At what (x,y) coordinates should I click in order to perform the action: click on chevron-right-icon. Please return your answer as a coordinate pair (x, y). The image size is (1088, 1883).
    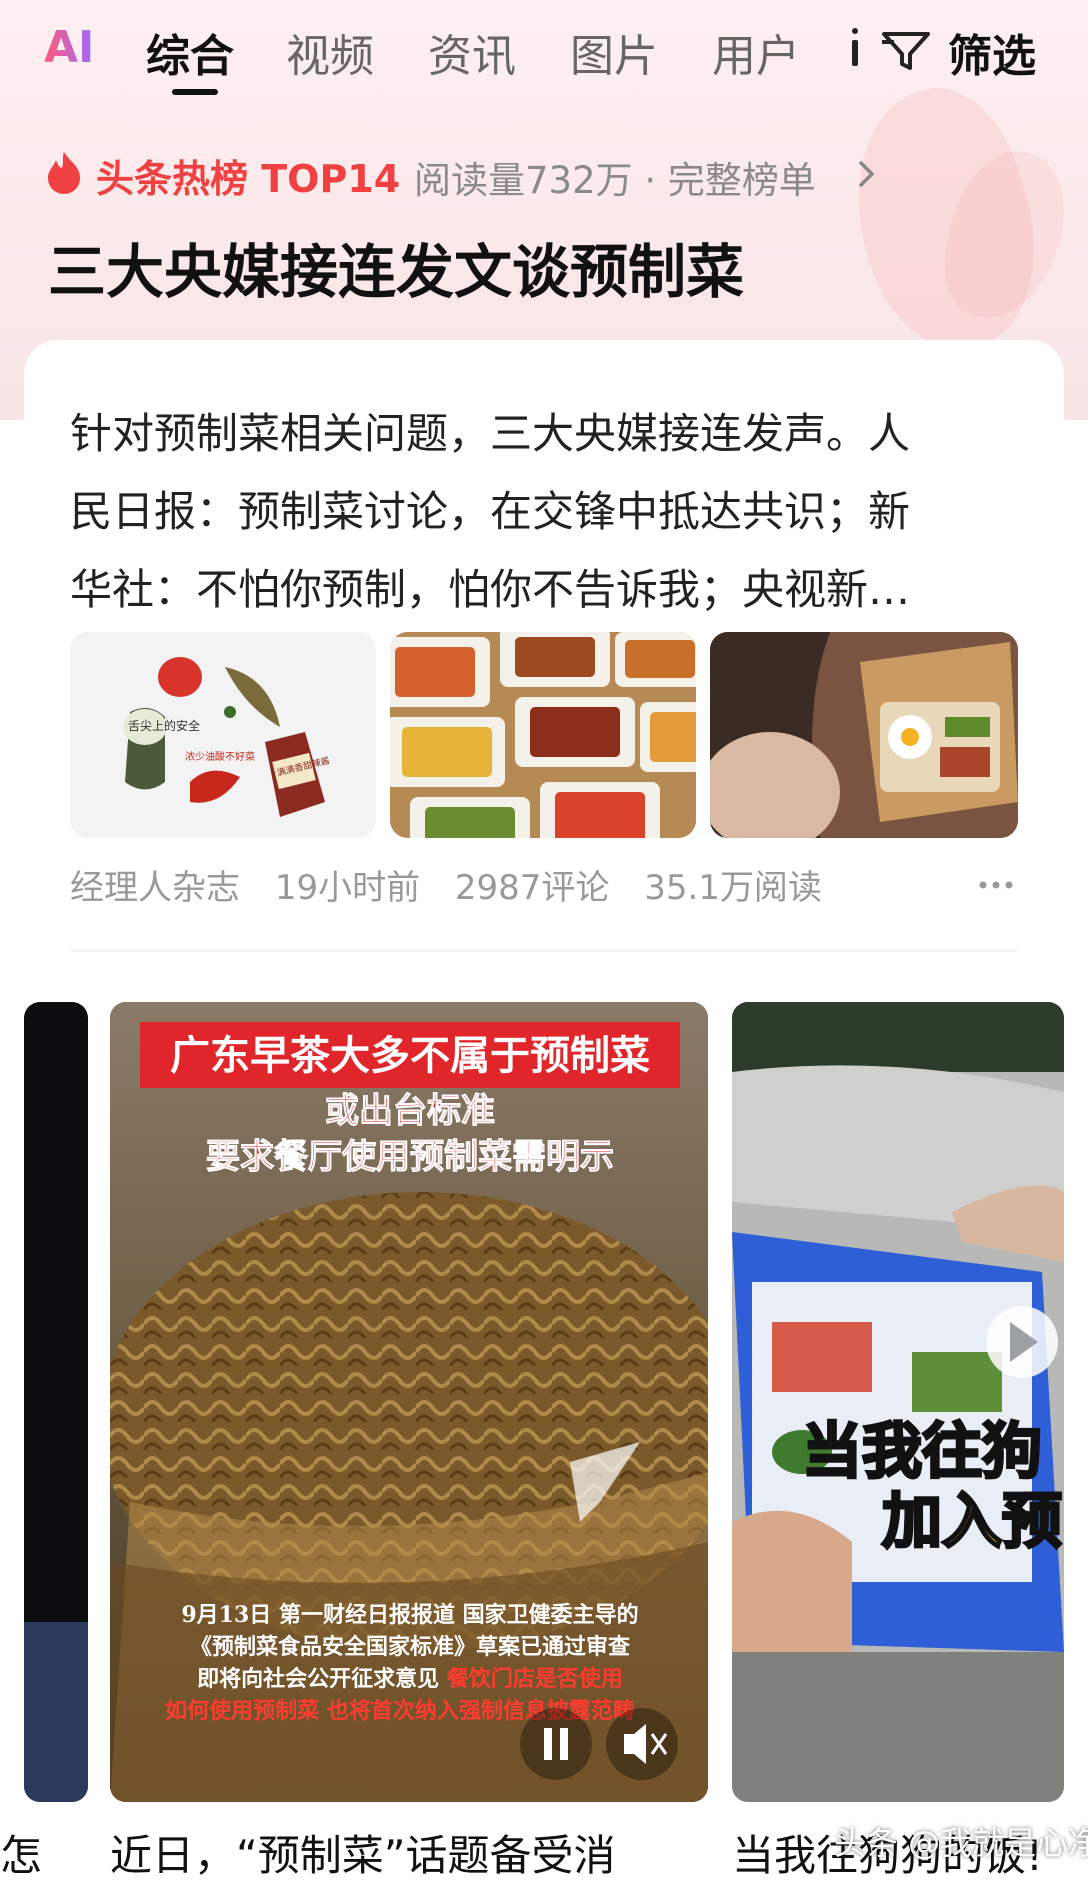
    Looking at the image, I should click on (867, 174).